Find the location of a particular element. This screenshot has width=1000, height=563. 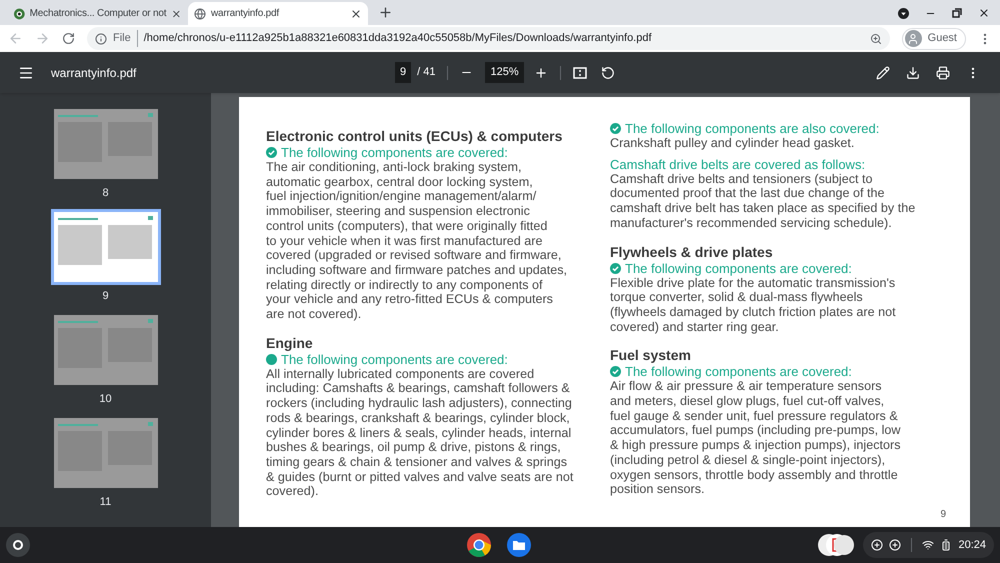

menu-icon is located at coordinates (26, 72).